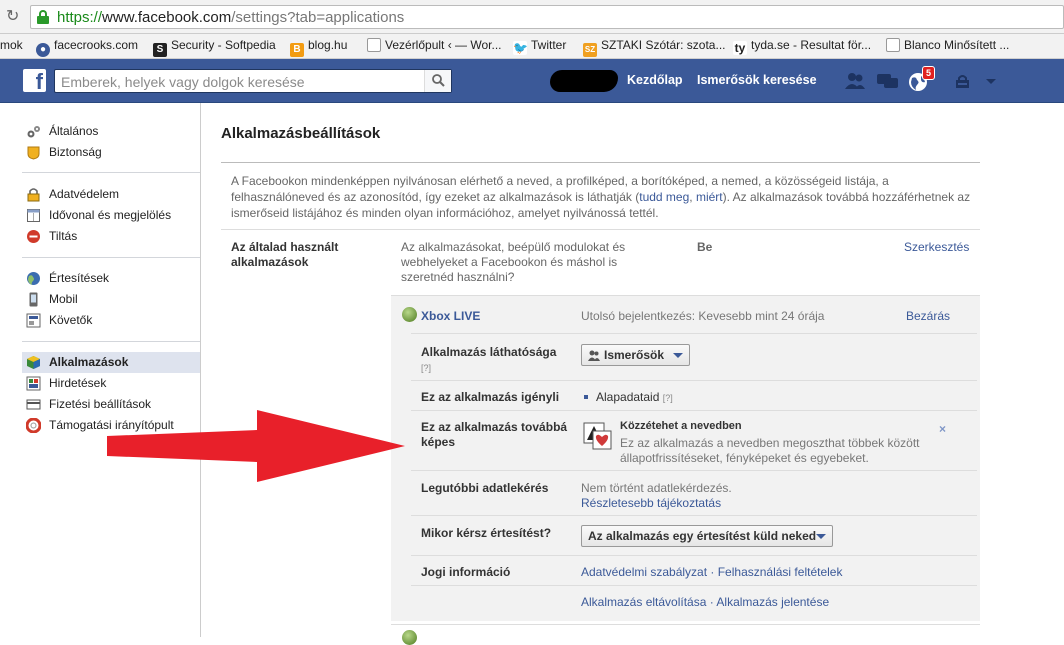  What do you see at coordinates (466, 572) in the screenshot?
I see `legal-label: Jogi információ` at bounding box center [466, 572].